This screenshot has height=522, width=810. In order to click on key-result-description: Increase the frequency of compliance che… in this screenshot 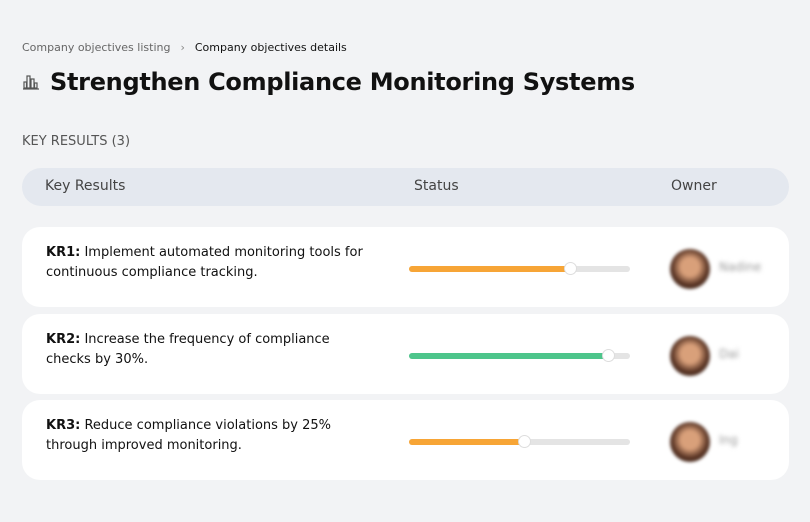, I will do `click(188, 349)`.